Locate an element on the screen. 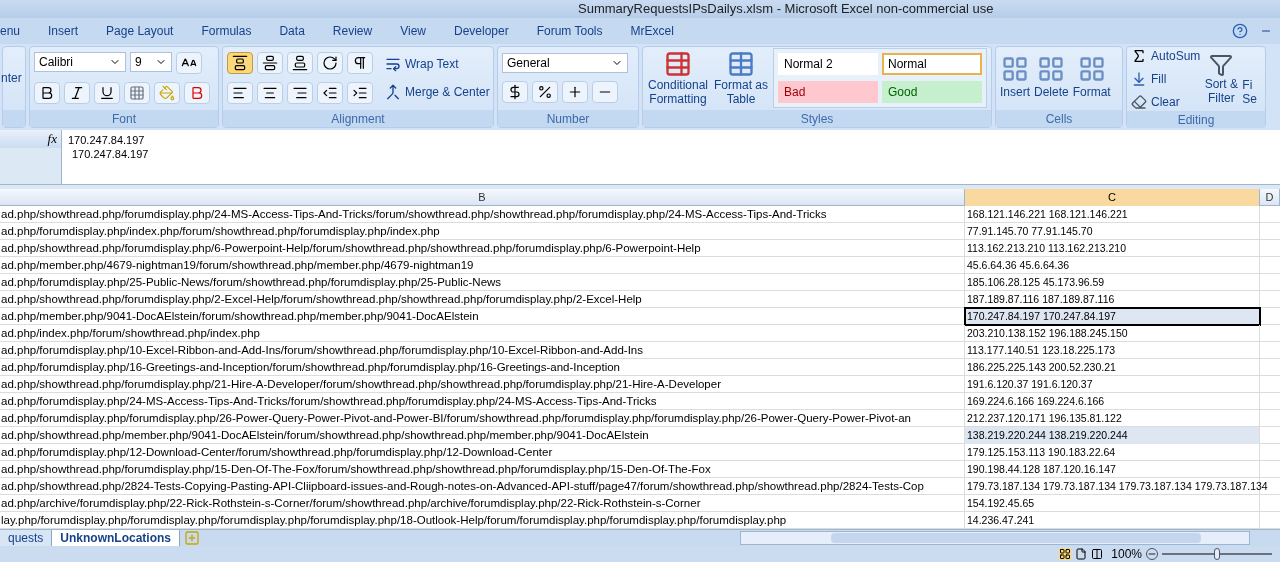 Image resolution: width=1280 pixels, height=562 pixels. ribbon-tab: Insert is located at coordinates (63, 30).